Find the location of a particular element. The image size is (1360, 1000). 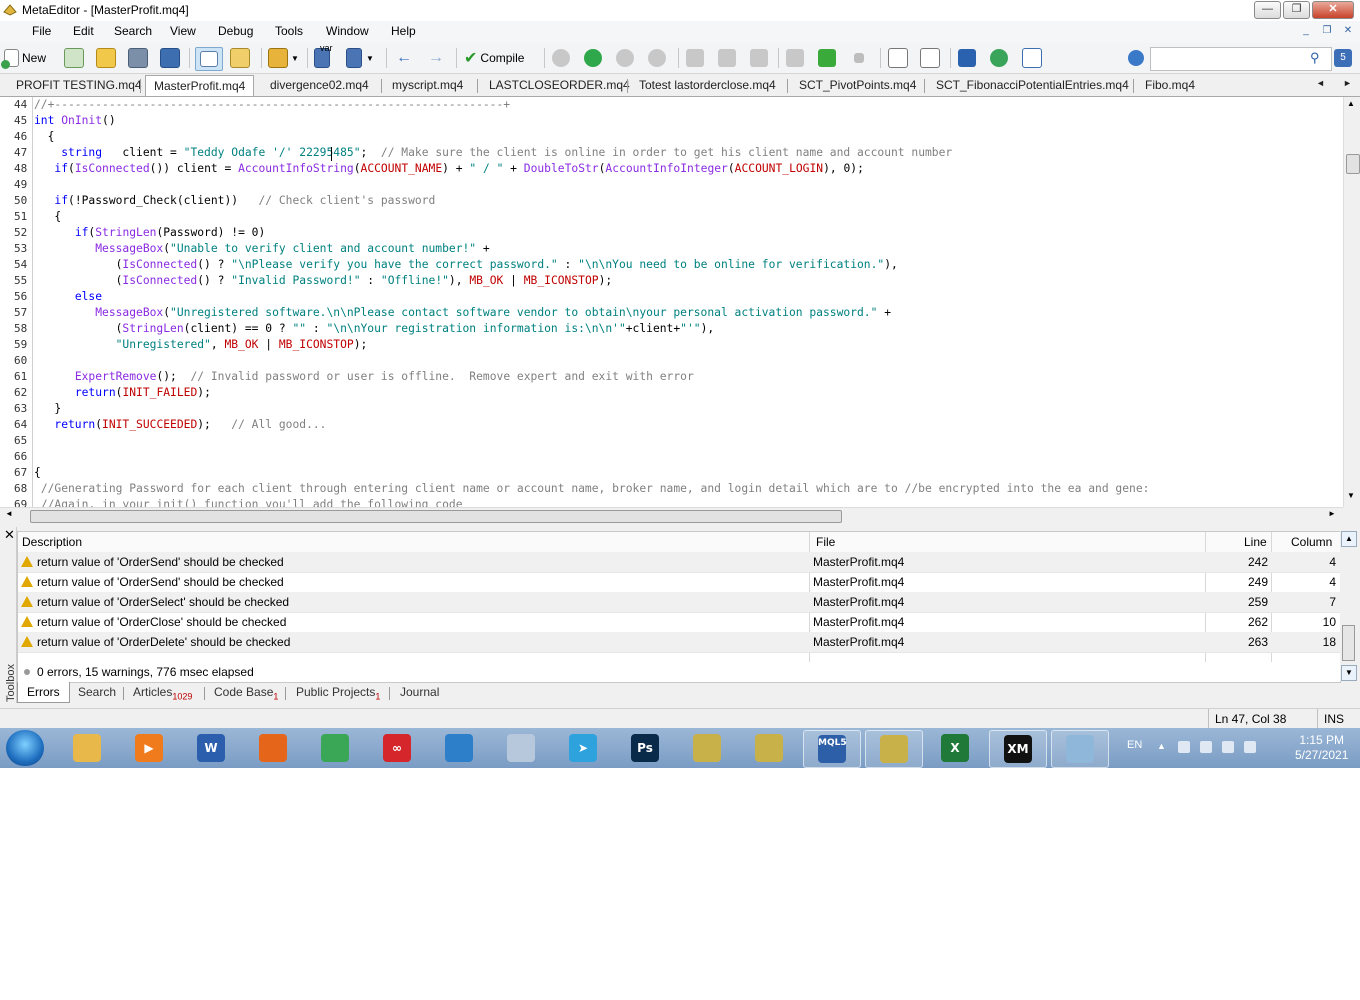

tab-totest-lastorderclose: Totest lastorderclose.mq4 is located at coordinates (707, 85).